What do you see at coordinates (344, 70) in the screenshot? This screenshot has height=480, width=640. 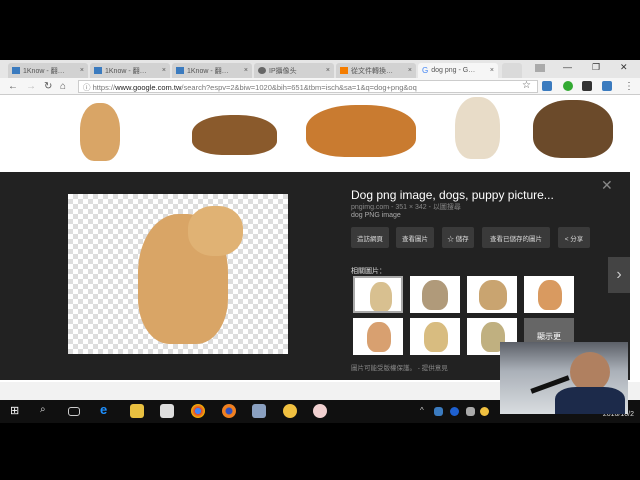 I see `blogger-icon` at bounding box center [344, 70].